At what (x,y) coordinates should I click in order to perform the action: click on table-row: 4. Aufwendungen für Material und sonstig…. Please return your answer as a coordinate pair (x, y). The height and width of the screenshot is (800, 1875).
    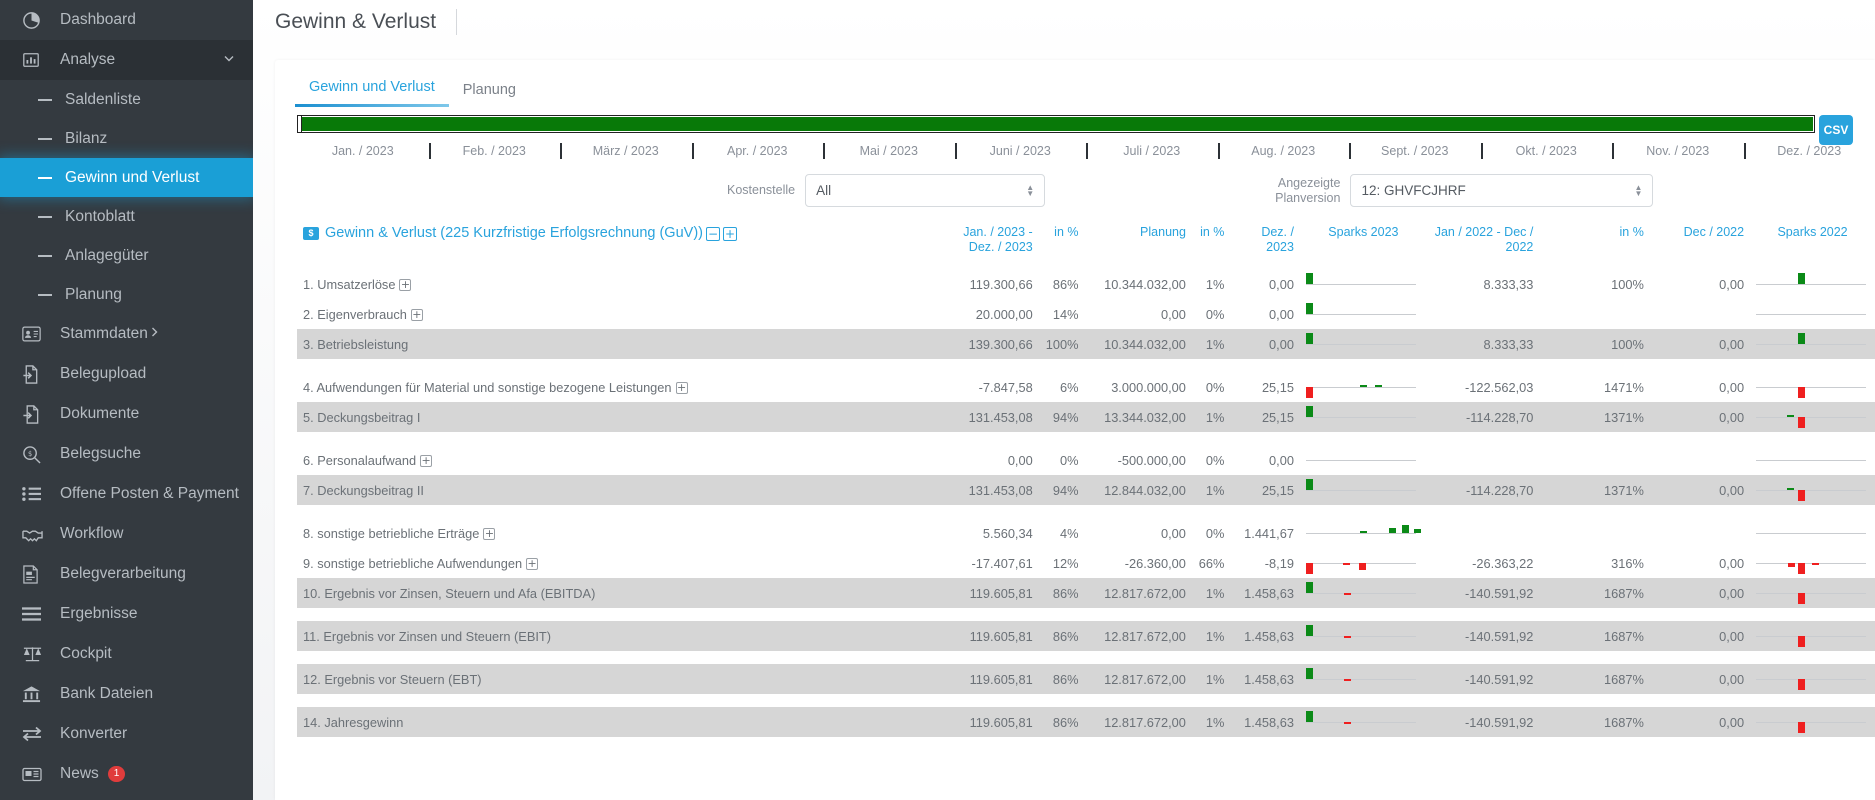
    Looking at the image, I should click on (1086, 387).